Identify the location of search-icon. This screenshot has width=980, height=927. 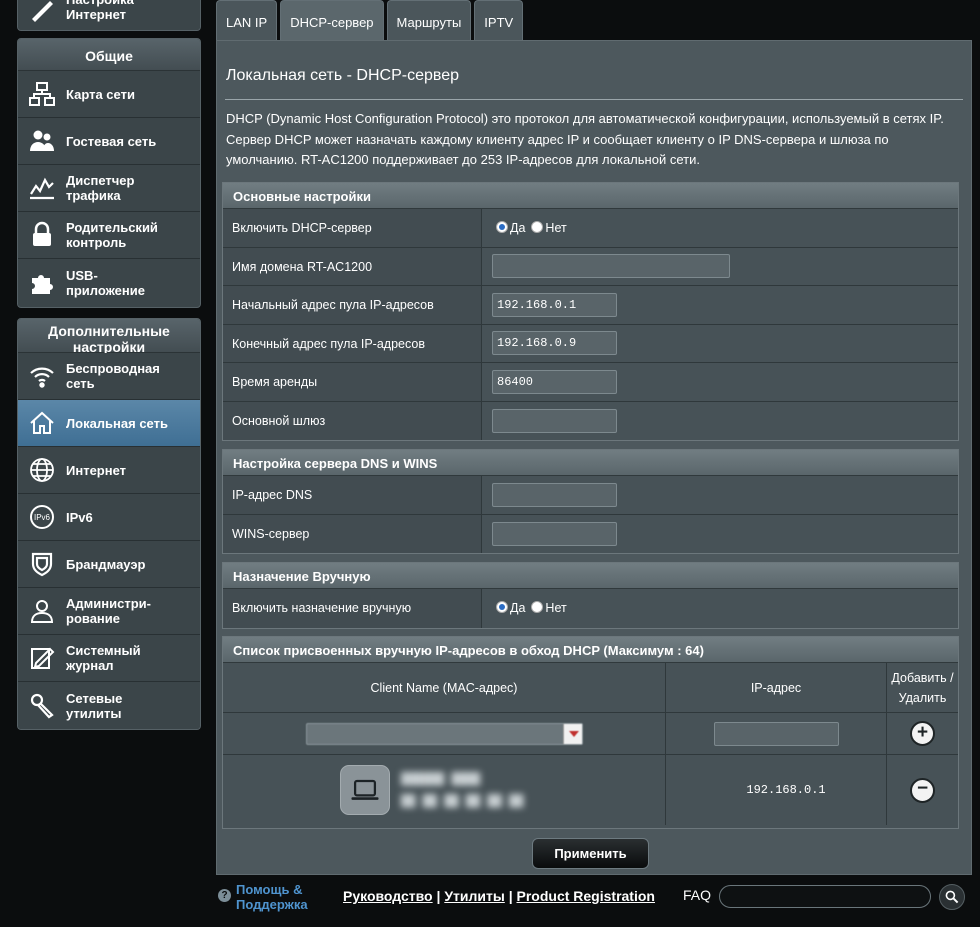
(952, 897).